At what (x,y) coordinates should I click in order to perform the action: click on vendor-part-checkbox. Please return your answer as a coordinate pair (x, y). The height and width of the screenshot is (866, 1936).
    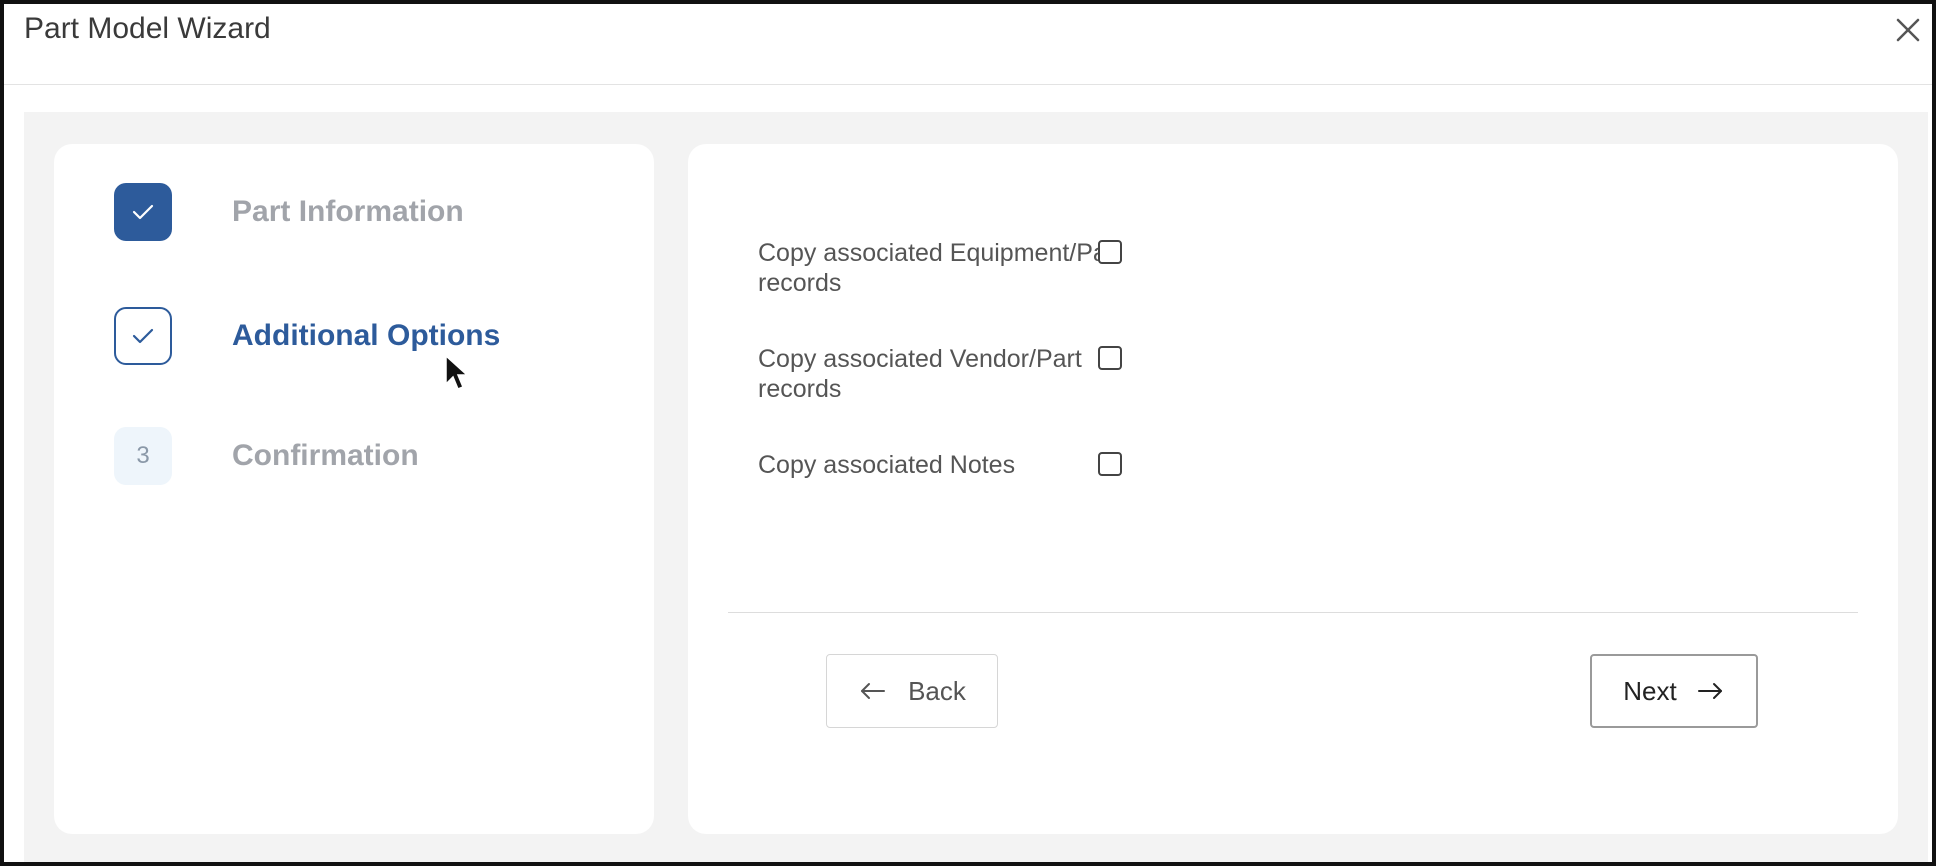
    Looking at the image, I should click on (1110, 358).